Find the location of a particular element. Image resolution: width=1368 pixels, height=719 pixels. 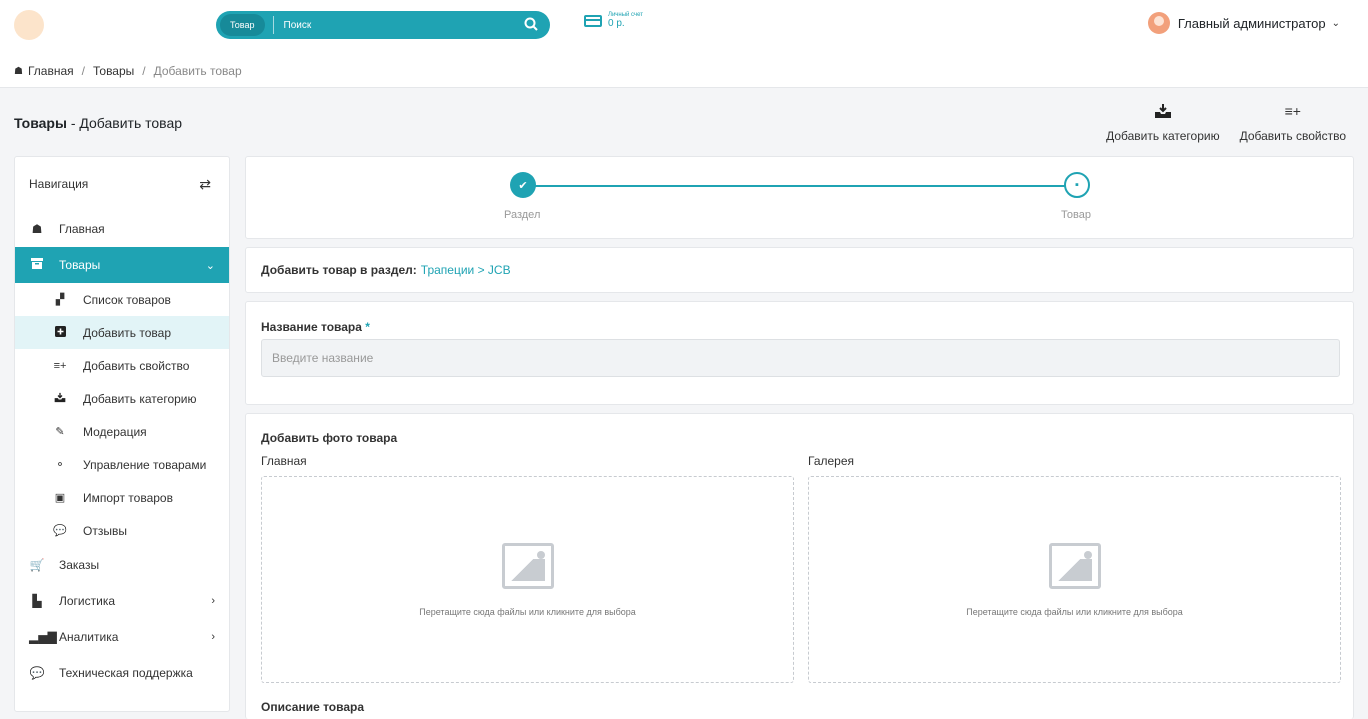

sidebar-subitem-moderation: ✎ Модерация is located at coordinates (122, 431).